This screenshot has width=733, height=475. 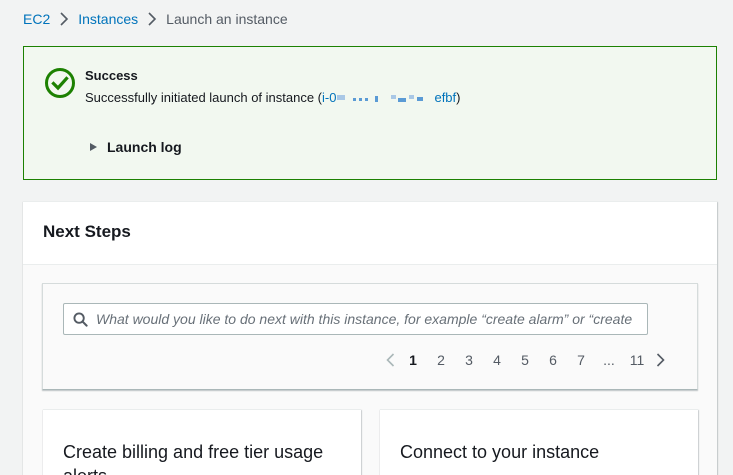 What do you see at coordinates (553, 360) in the screenshot?
I see `page-6: 6` at bounding box center [553, 360].